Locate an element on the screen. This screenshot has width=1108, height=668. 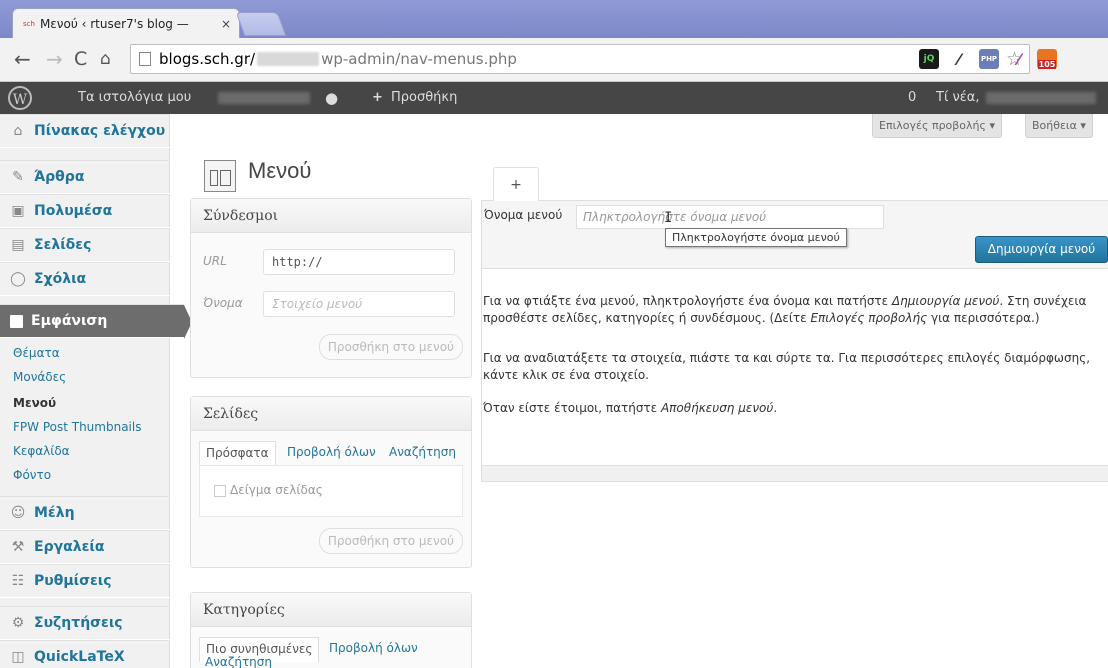
submenu-menus: Μενού is located at coordinates (34, 403).